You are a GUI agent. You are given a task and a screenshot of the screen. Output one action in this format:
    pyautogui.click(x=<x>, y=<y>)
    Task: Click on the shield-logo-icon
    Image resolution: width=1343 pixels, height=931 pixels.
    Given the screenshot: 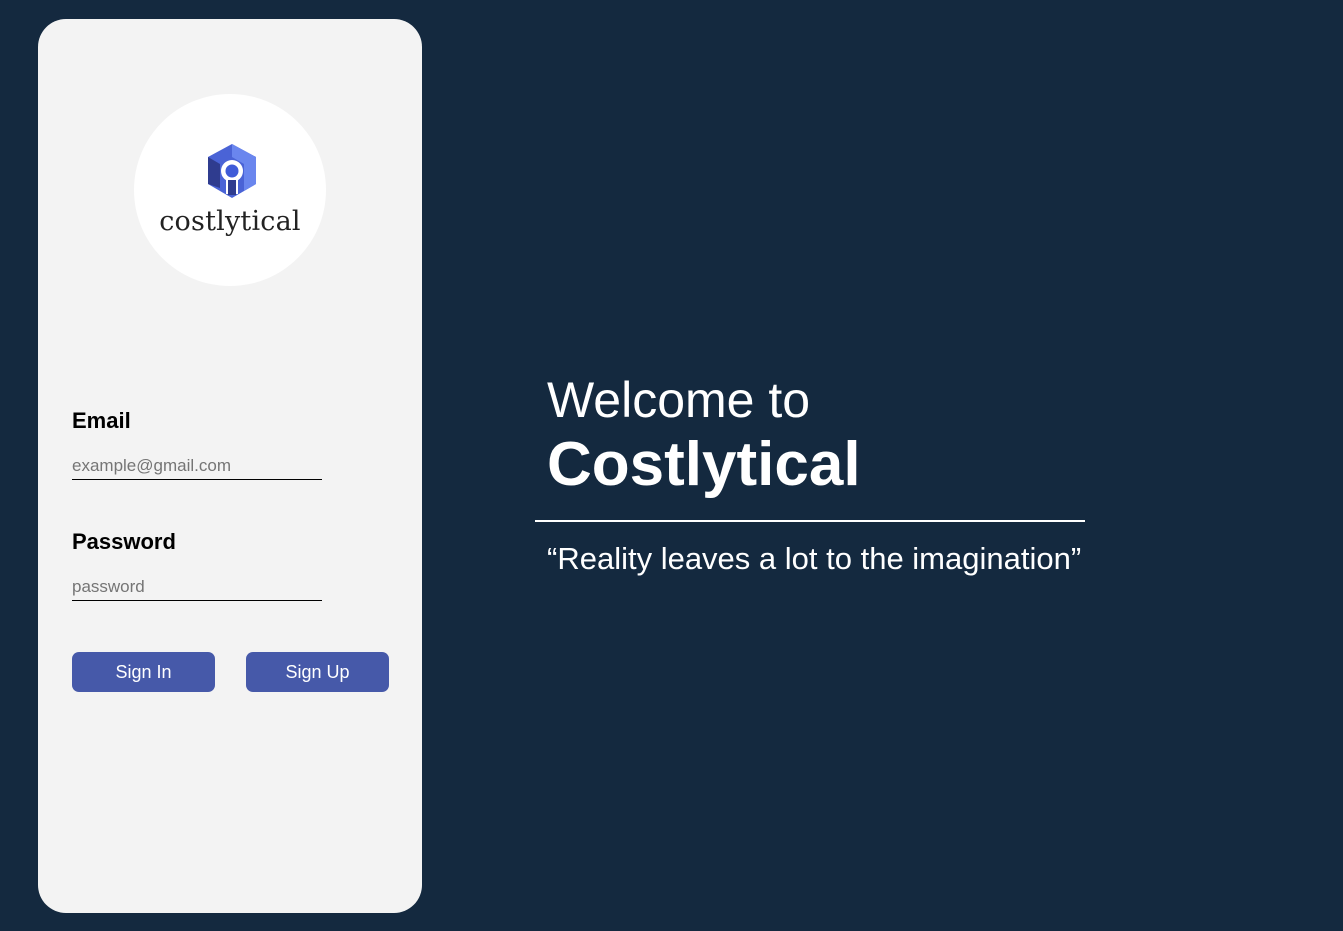 What is the action you would take?
    pyautogui.click(x=232, y=171)
    